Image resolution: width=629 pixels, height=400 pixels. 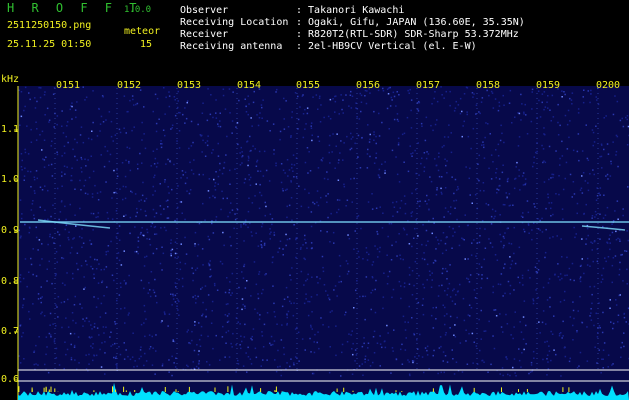 What do you see at coordinates (488, 85) in the screenshot?
I see `minute-label-0158: 0158` at bounding box center [488, 85].